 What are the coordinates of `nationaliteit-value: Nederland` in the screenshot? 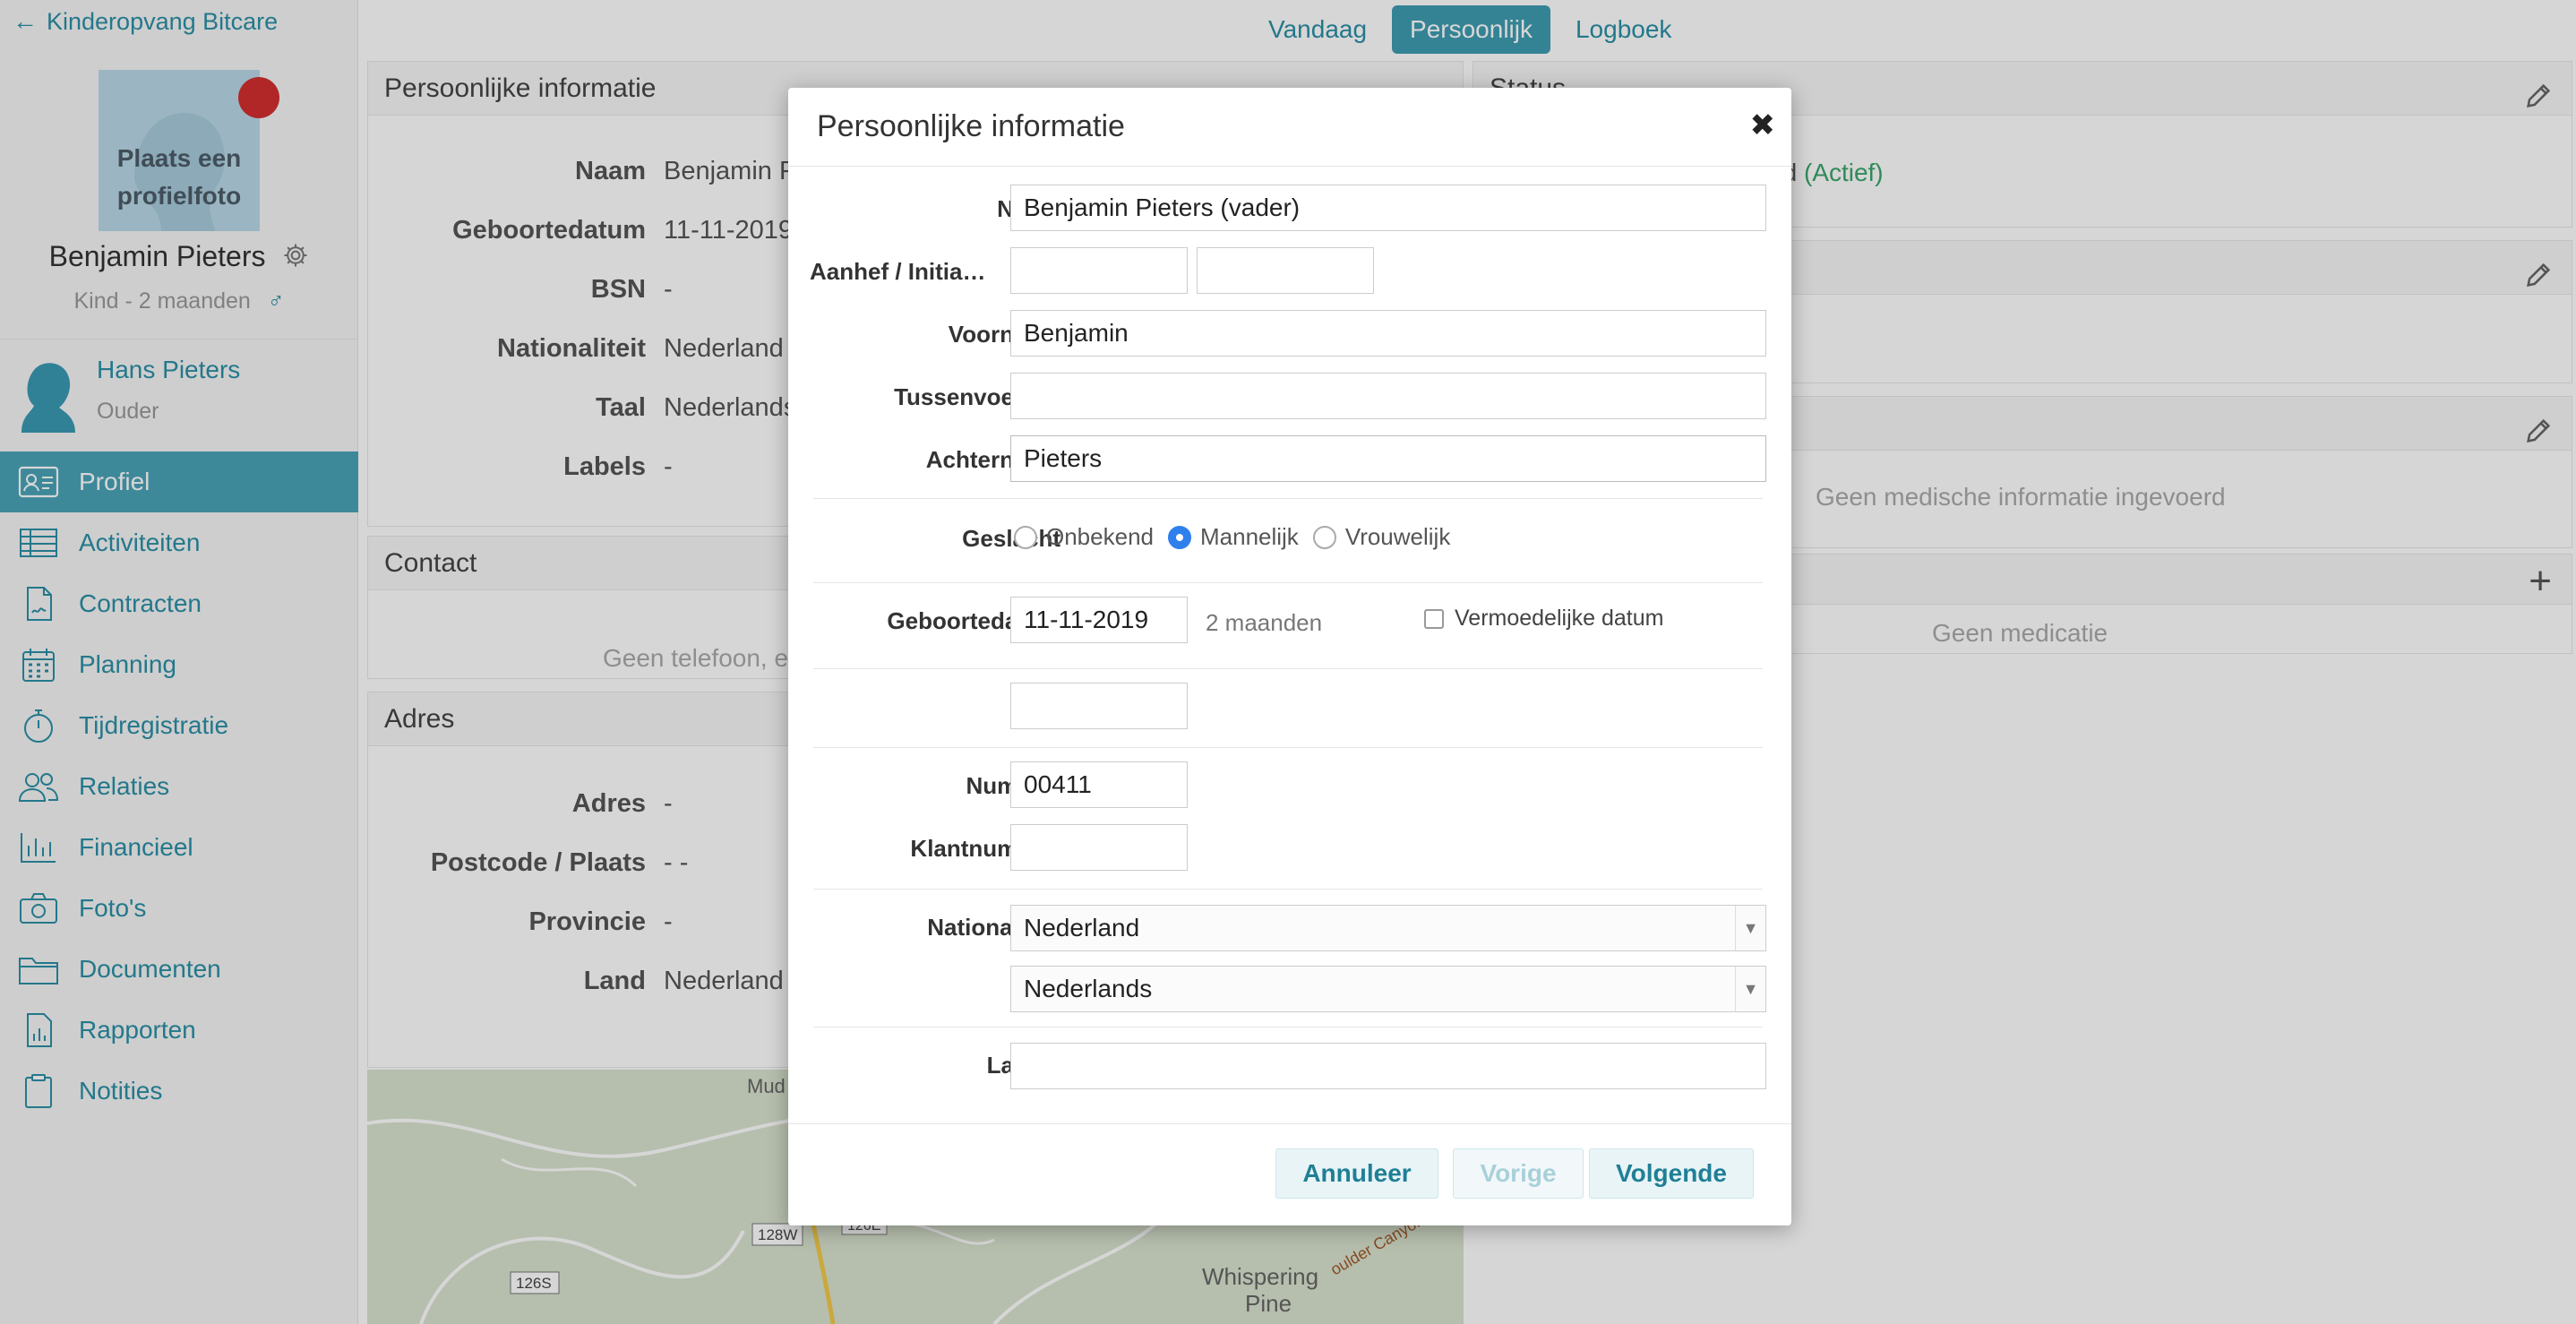 It's located at (1082, 927).